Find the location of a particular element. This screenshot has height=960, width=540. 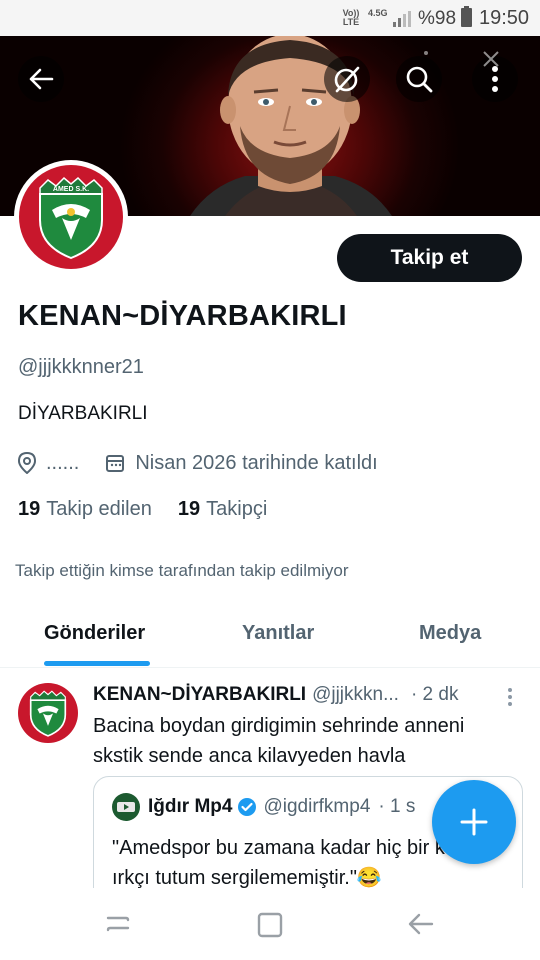

grok-button is located at coordinates (347, 79).